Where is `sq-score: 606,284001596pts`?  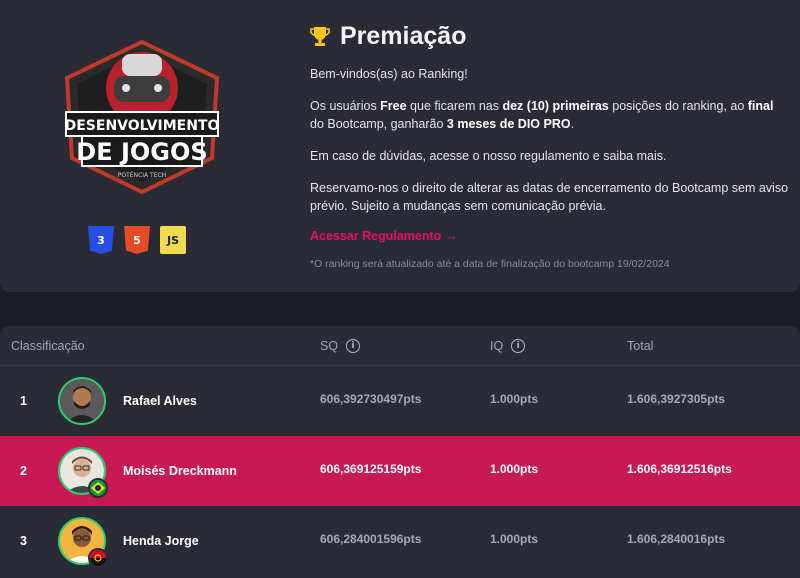 sq-score: 606,284001596pts is located at coordinates (371, 539).